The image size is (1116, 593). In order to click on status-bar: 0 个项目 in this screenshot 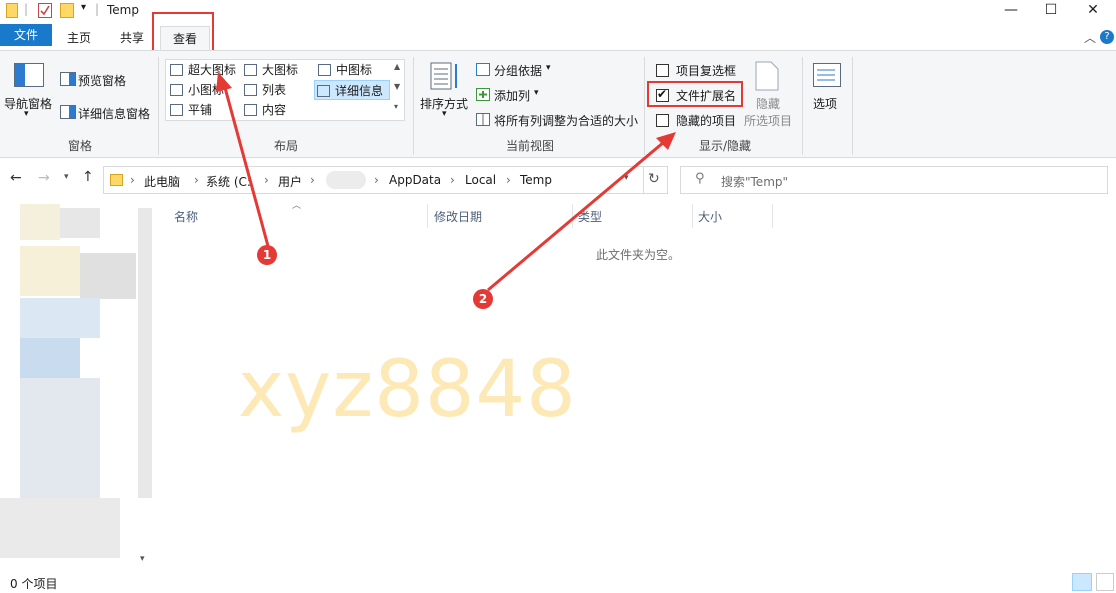, I will do `click(558, 582)`.